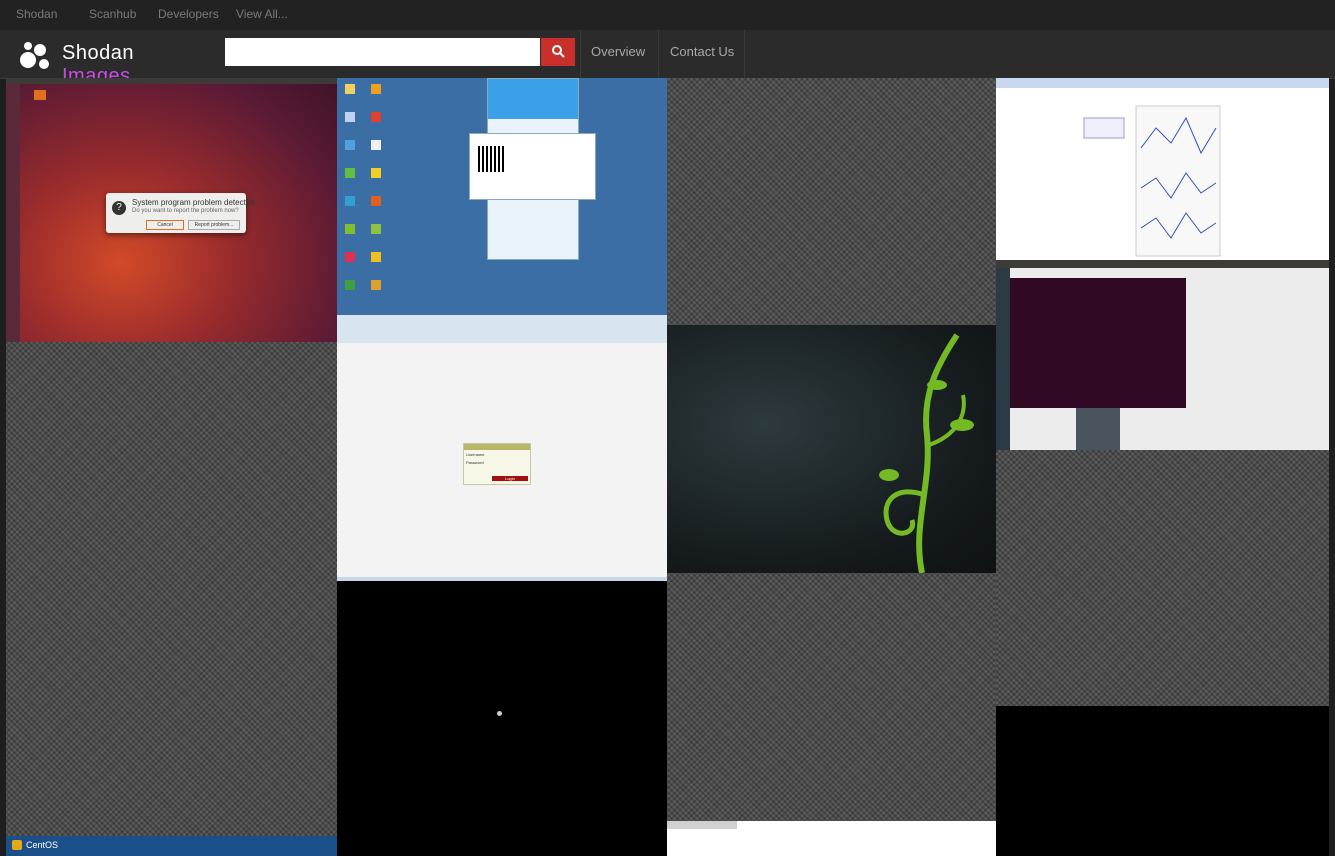 This screenshot has width=1335, height=856. Describe the element at coordinates (34, 55) in the screenshot. I see `shodan-logo-icon` at that location.